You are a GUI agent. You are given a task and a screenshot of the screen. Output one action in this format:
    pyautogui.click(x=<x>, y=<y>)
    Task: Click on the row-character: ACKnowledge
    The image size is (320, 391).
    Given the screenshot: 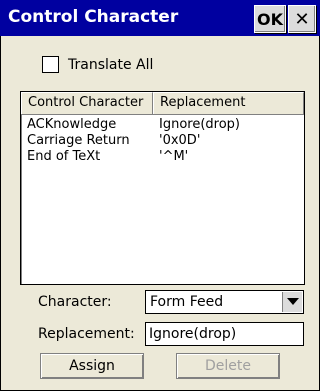 What is the action you would take?
    pyautogui.click(x=72, y=124)
    